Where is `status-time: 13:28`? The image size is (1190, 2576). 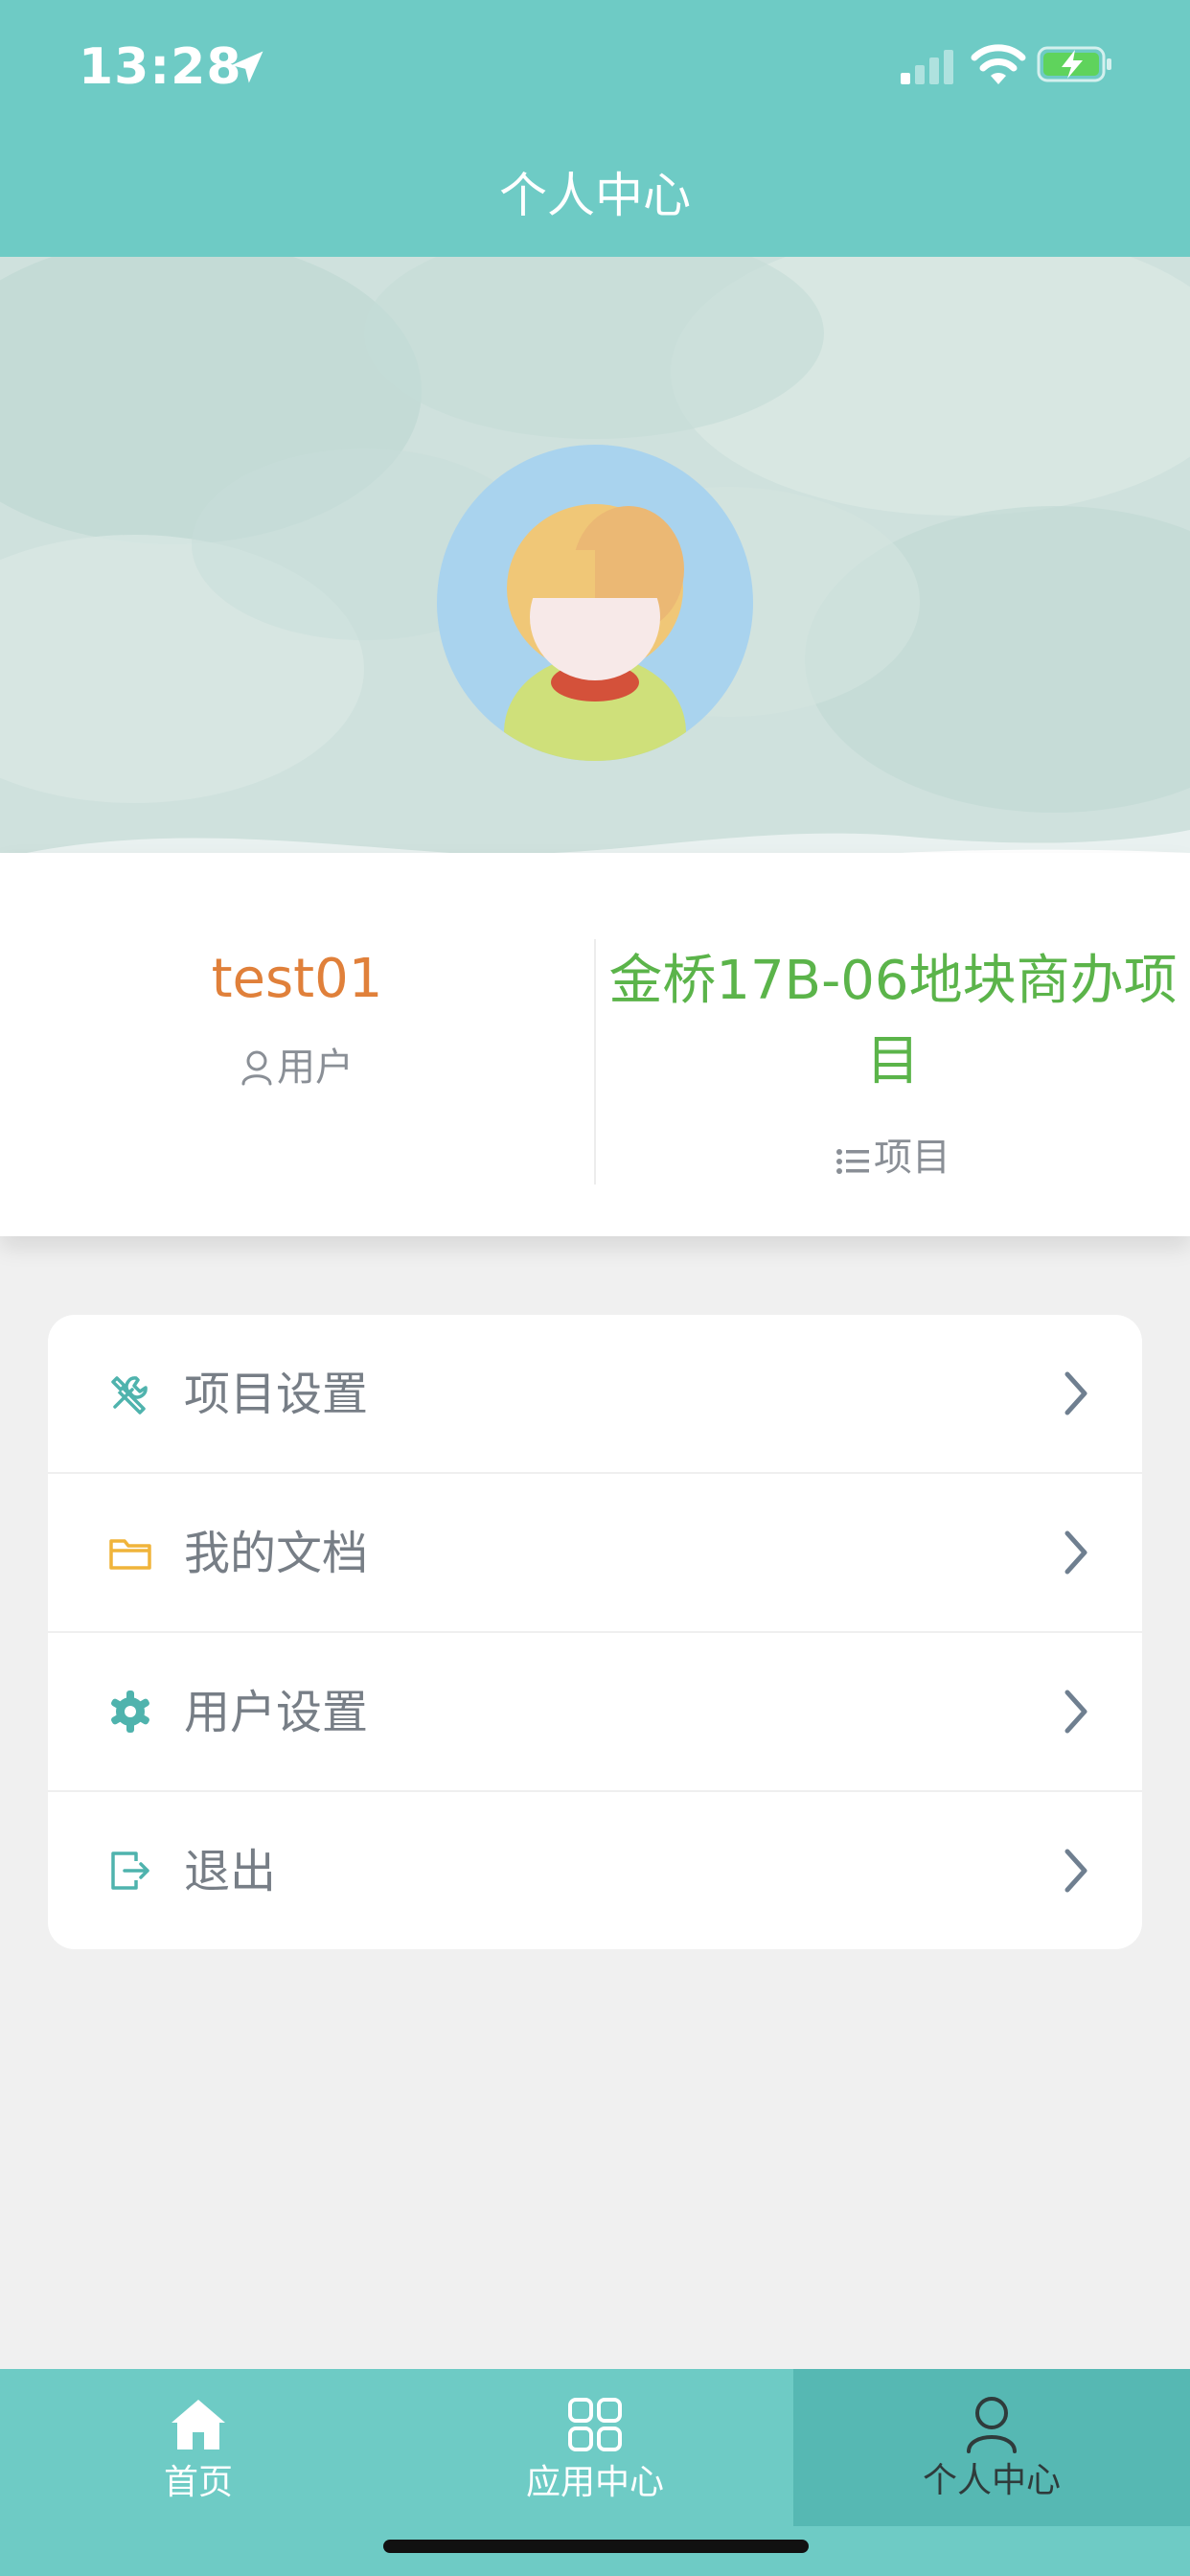
status-time: 13:28 is located at coordinates (160, 67).